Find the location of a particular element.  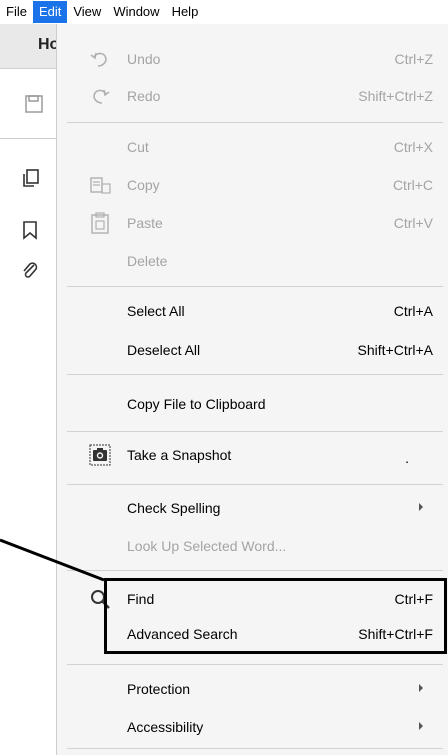

highlight-box is located at coordinates (275, 616).